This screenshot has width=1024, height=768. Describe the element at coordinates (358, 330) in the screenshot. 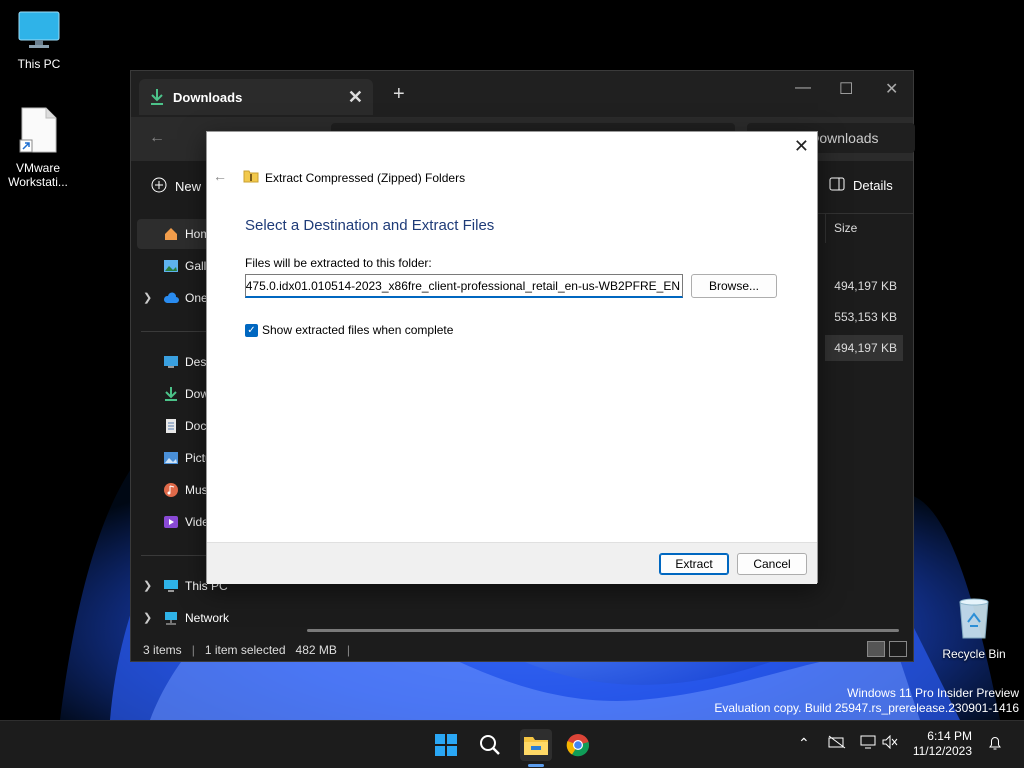

I see `checkbox-label: Show extracted files when complete` at that location.